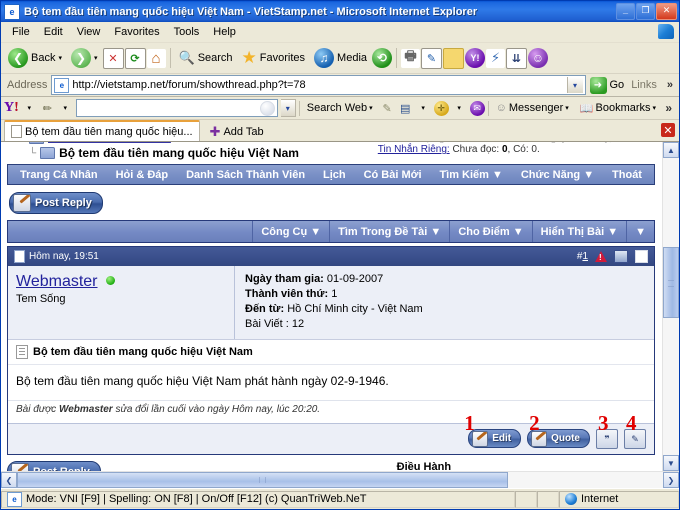  Describe the element at coordinates (292, 231) in the screenshot. I see `thread-tools-menu: Công Cụ ▼` at that location.